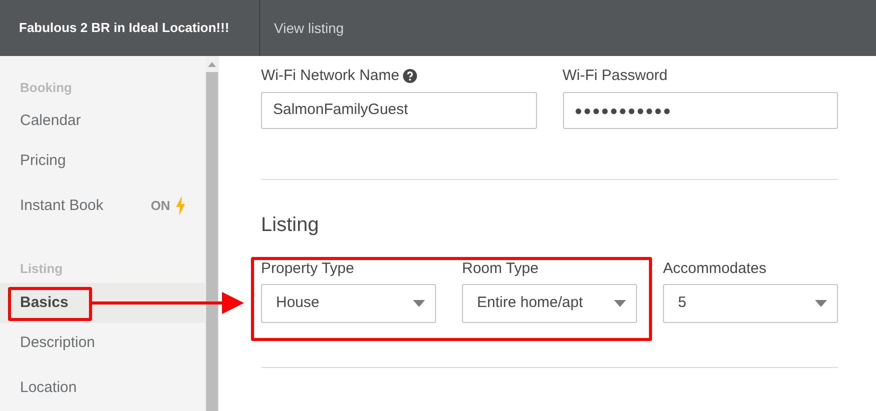 The width and height of the screenshot is (876, 411). Describe the element at coordinates (103, 343) in the screenshot. I see `sidebar-item: Description` at that location.